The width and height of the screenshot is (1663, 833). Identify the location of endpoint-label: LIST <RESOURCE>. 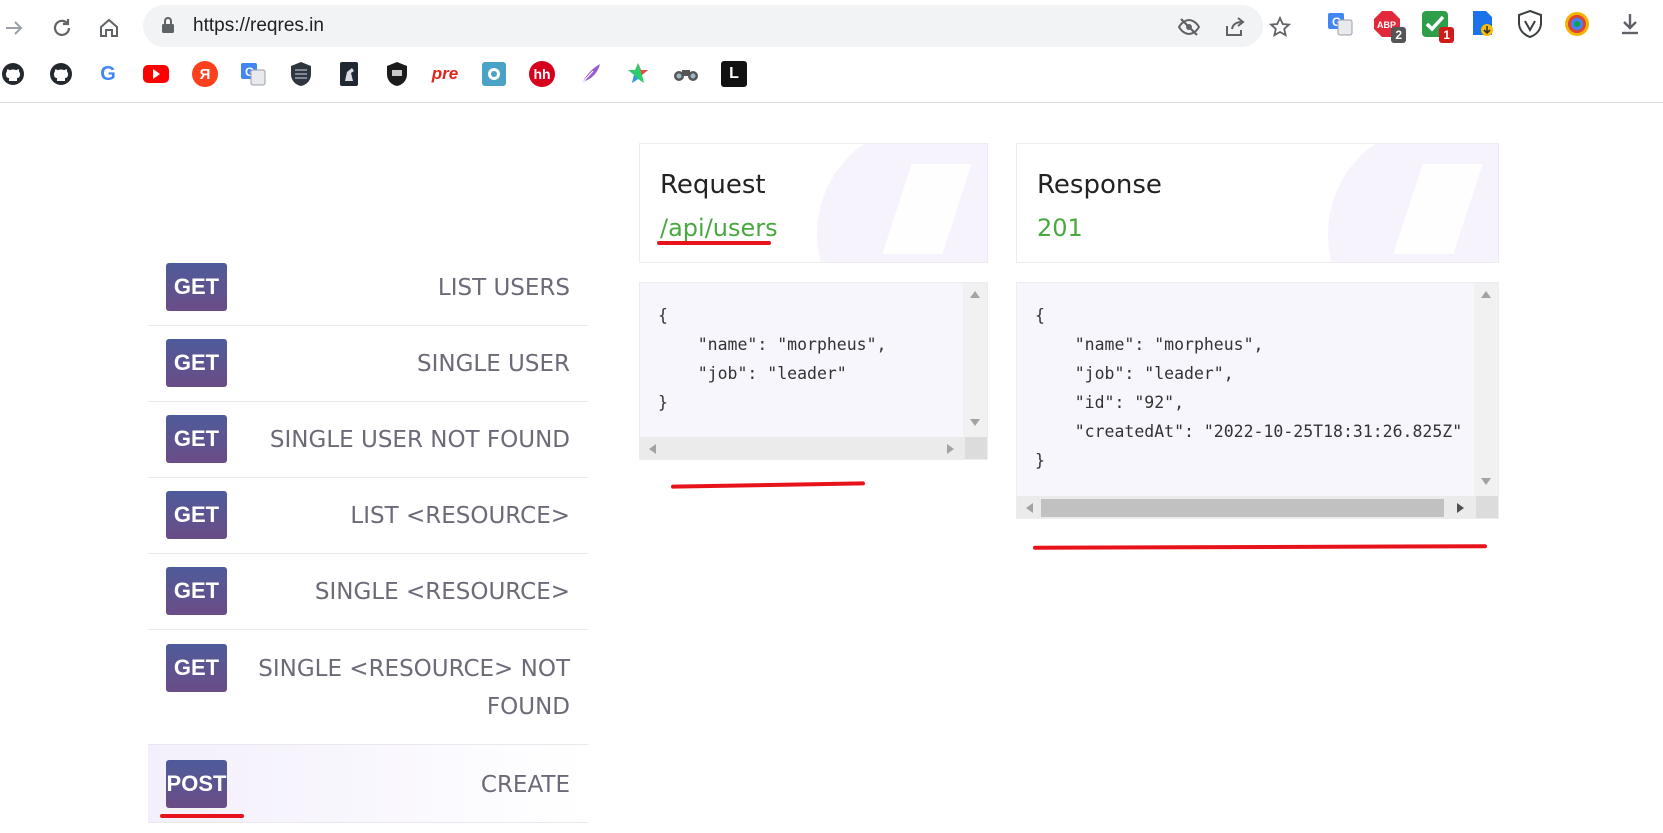
(460, 516).